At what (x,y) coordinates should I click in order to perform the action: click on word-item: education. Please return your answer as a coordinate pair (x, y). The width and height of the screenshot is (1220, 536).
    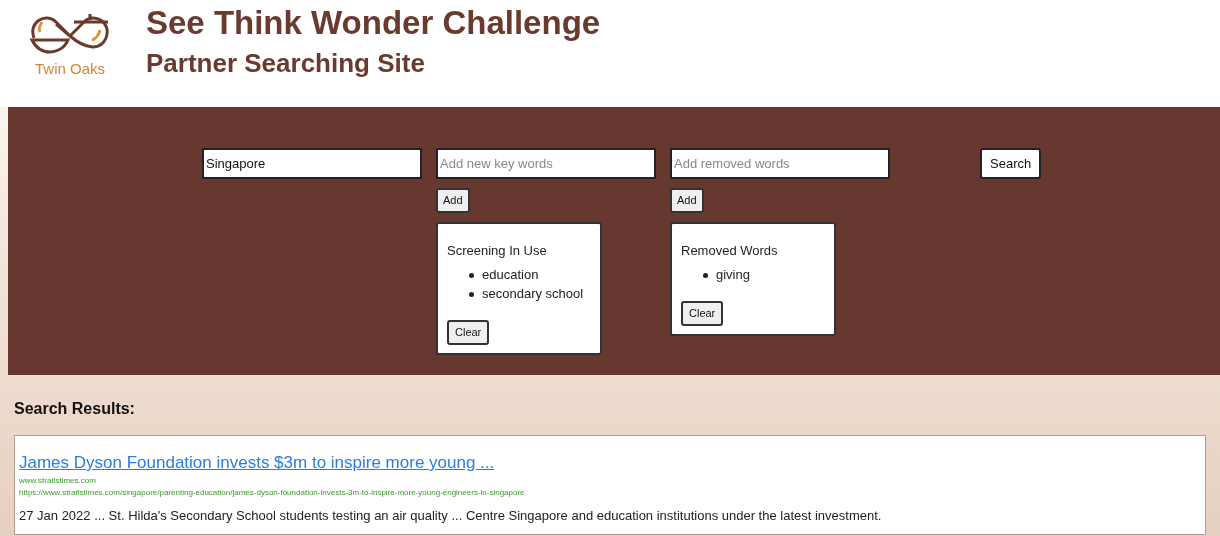
    Looking at the image, I should click on (510, 275).